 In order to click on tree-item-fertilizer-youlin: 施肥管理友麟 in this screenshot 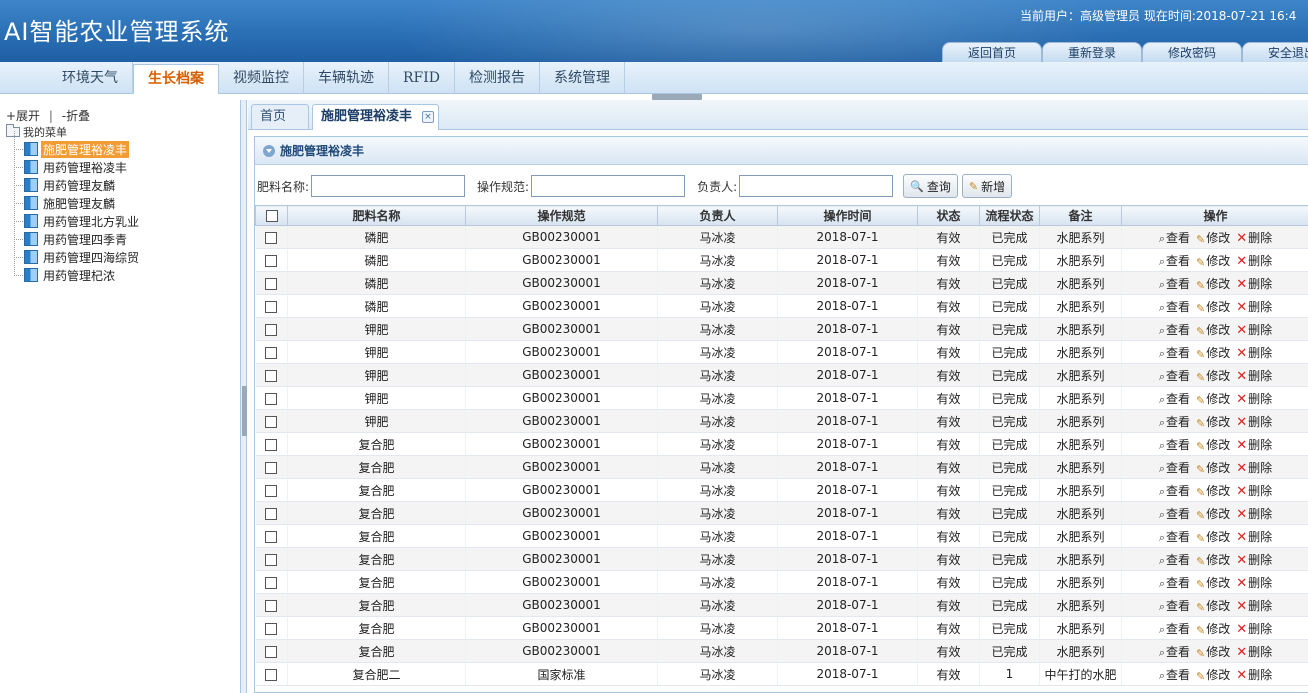, I will do `click(76, 198)`.